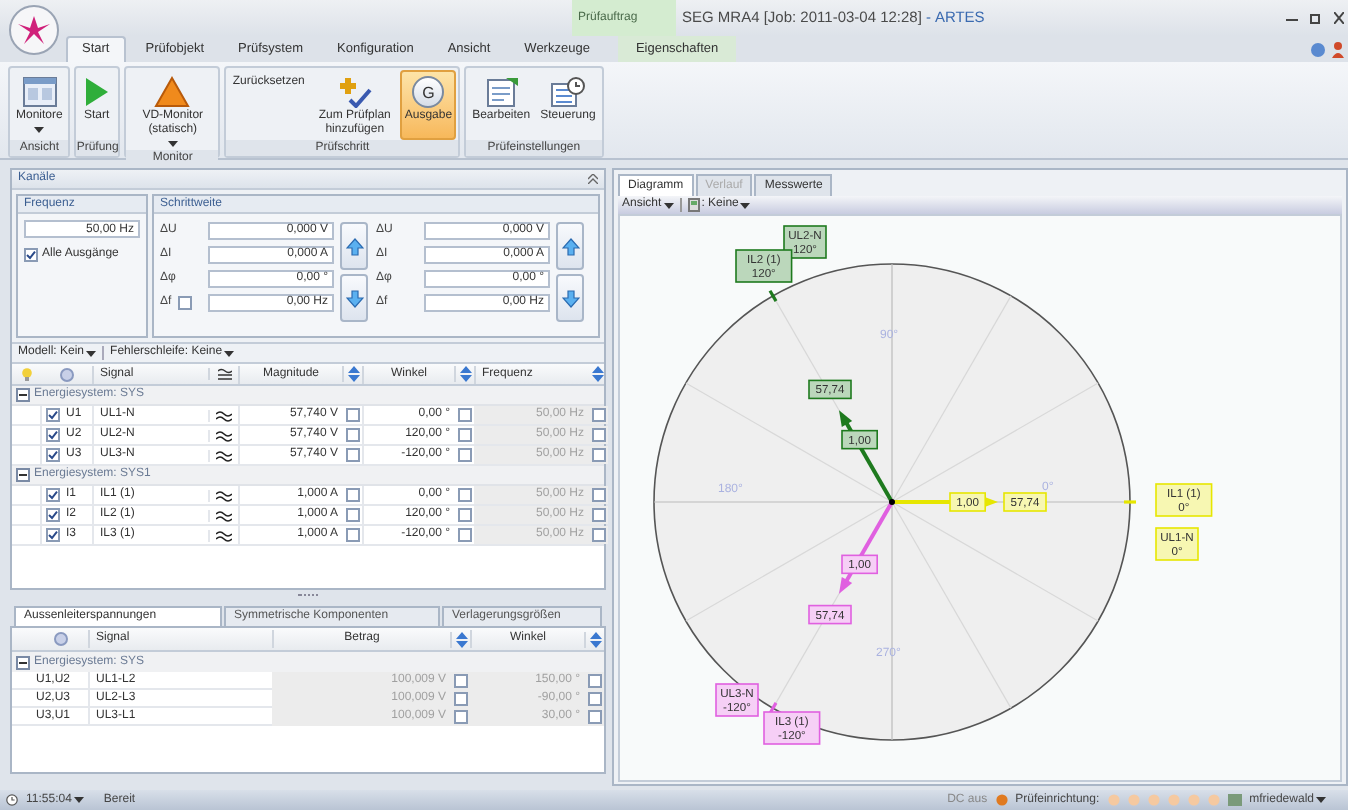  What do you see at coordinates (428, 92) in the screenshot?
I see `badge-icon: G` at bounding box center [428, 92].